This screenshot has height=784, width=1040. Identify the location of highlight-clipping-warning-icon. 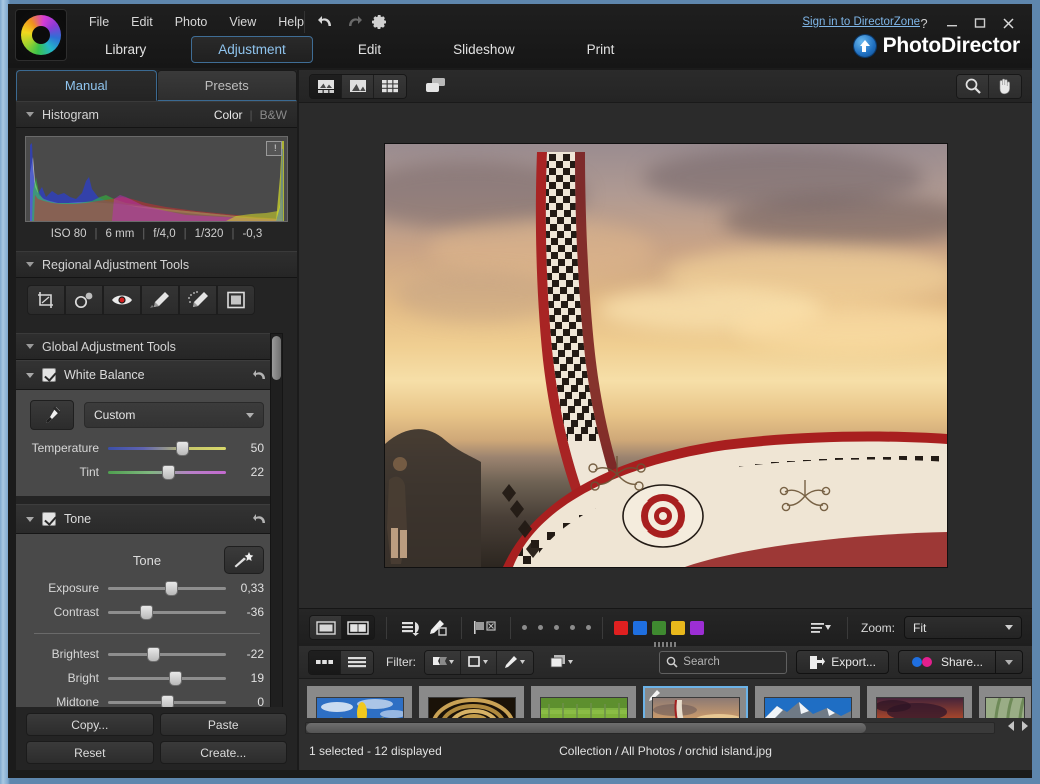
(274, 148).